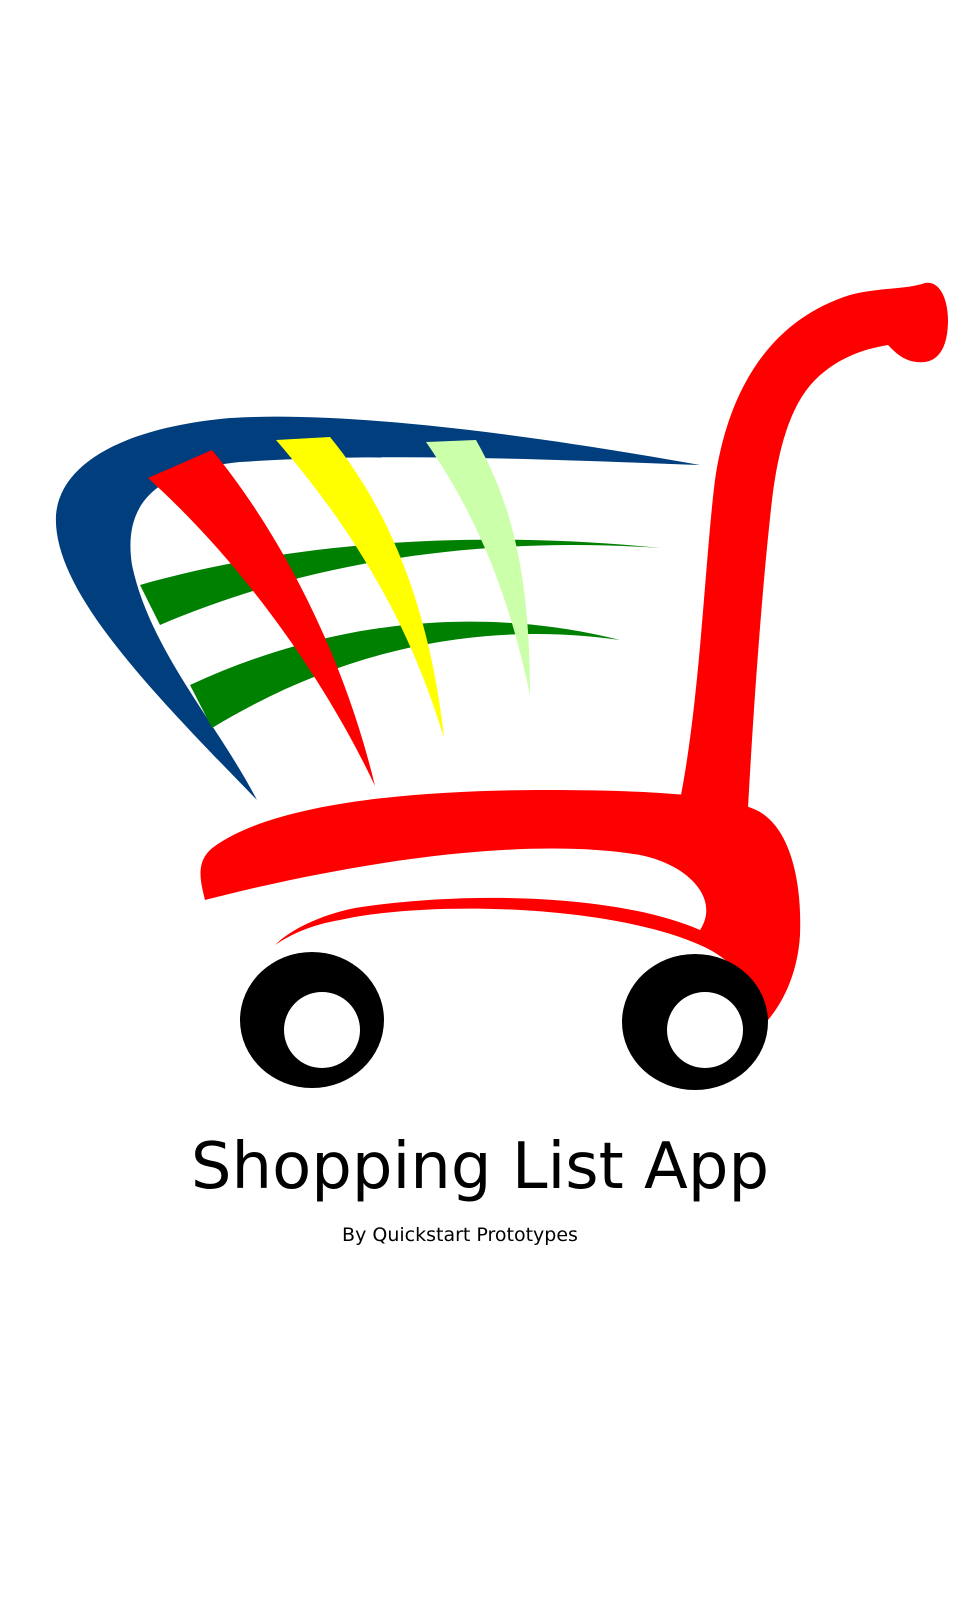 Image resolution: width=960 pixels, height=1600 pixels. What do you see at coordinates (312, 1020) in the screenshot?
I see `cart-wheel-left` at bounding box center [312, 1020].